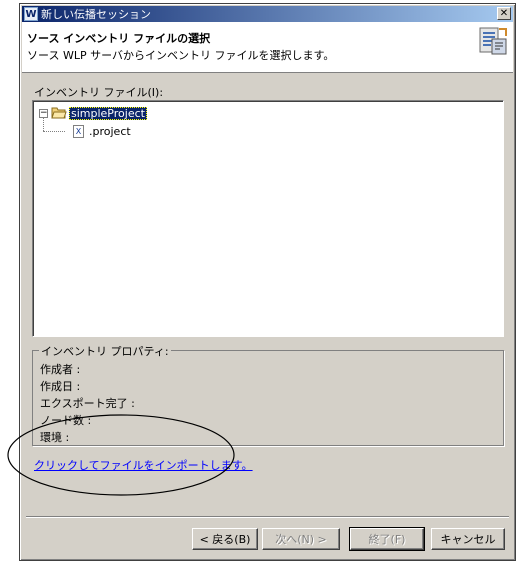 Image resolution: width=520 pixels, height=565 pixels. What do you see at coordinates (54, 131) in the screenshot?
I see `tree-connector` at bounding box center [54, 131].